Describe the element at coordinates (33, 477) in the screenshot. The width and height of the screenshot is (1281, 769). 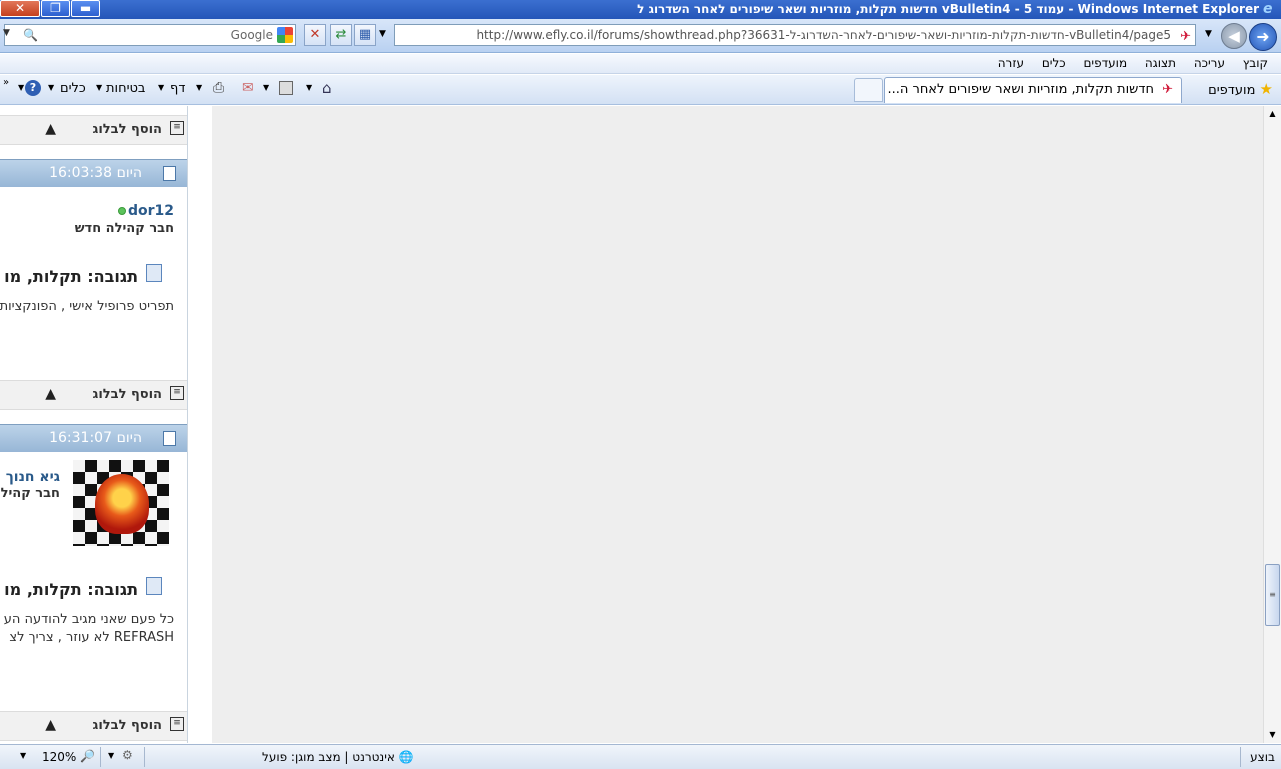
I see `post-username: גיא חנוך` at that location.